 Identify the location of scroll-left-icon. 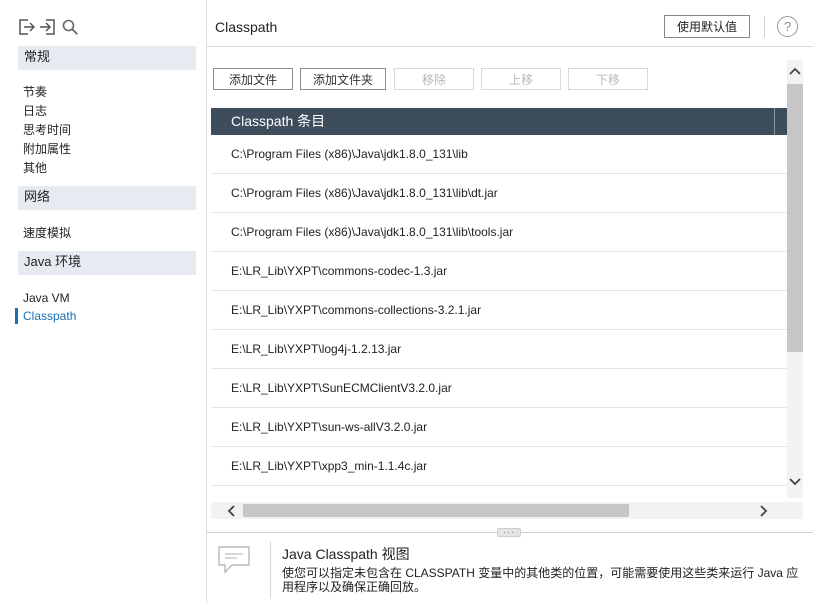
(231, 510).